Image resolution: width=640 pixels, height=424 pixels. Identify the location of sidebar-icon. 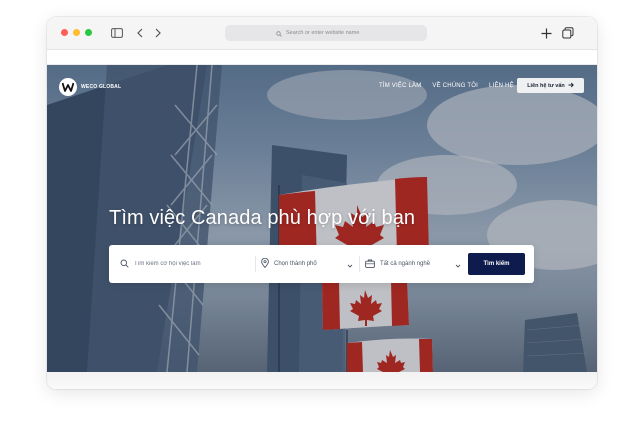
(117, 33).